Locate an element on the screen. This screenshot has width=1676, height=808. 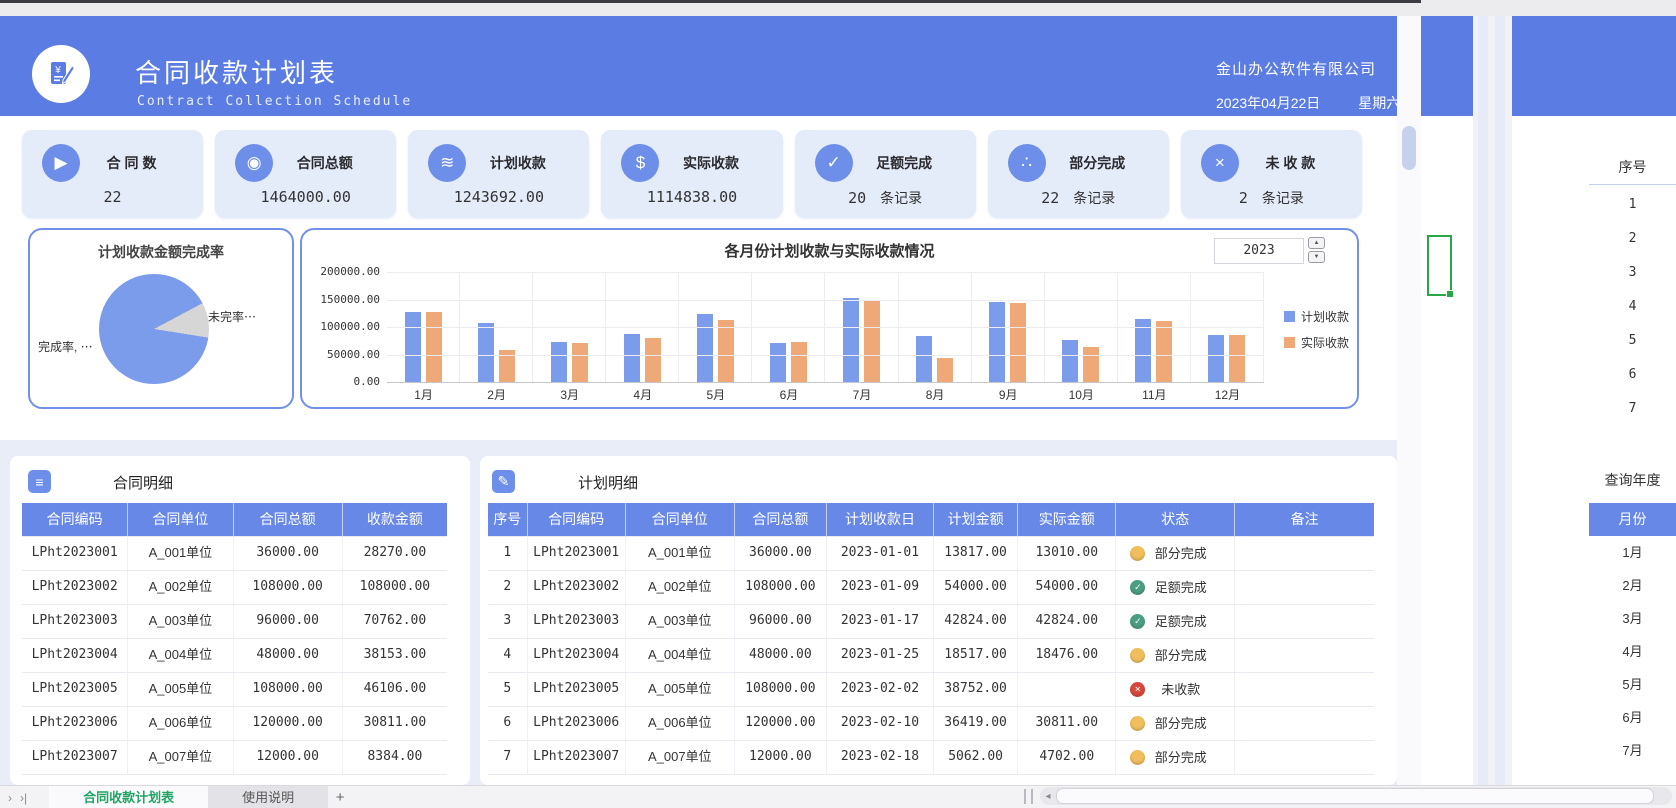
horizontal-scrollbar-thumb is located at coordinates (1355, 796).